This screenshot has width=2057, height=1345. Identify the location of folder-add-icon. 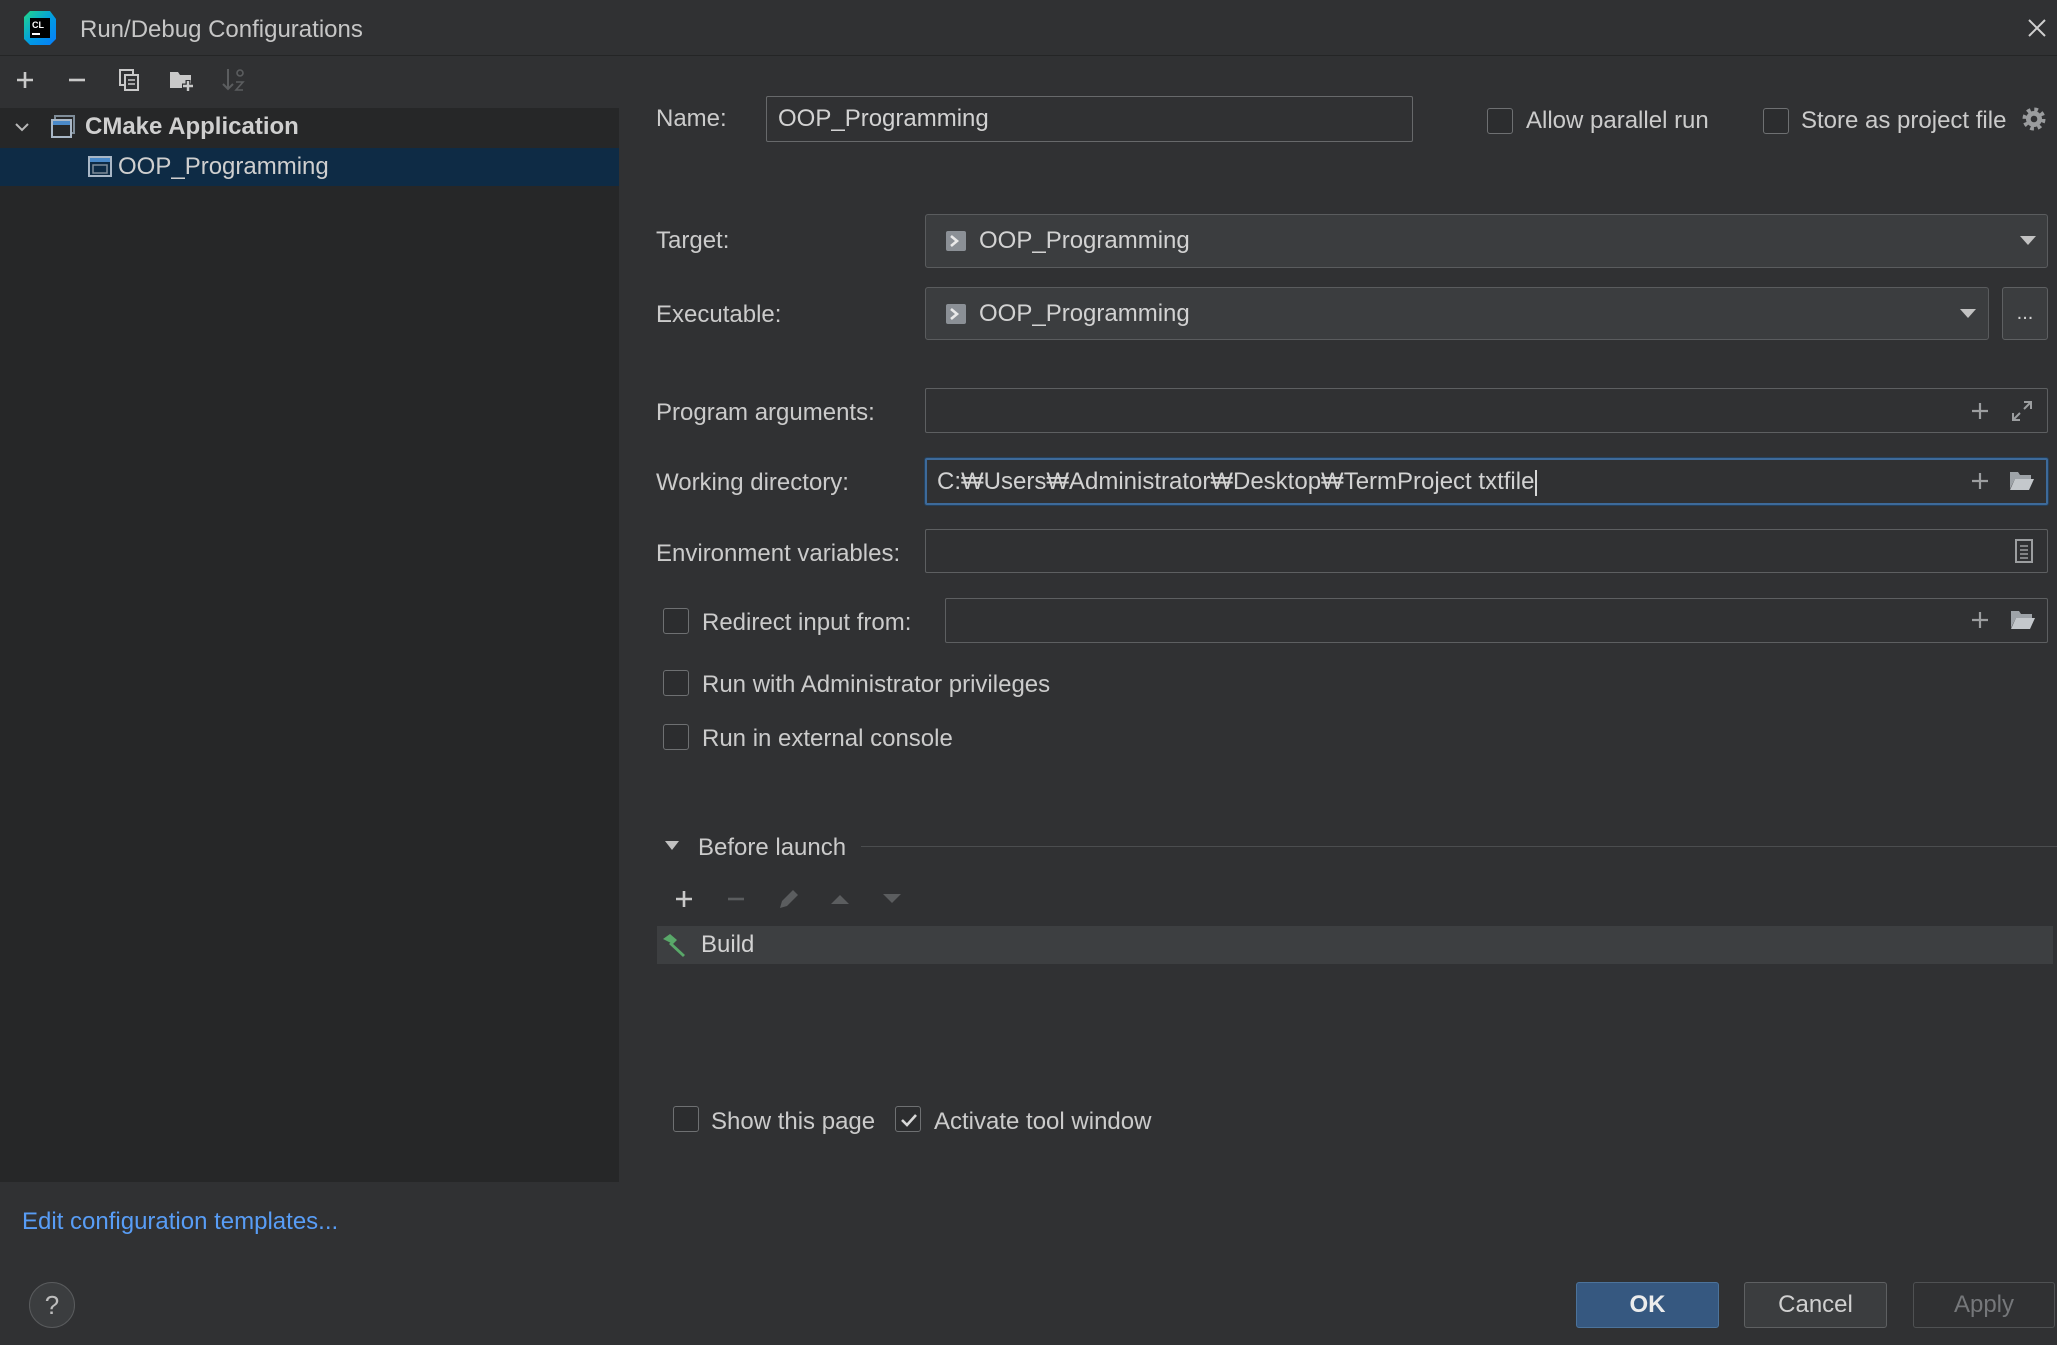
(182, 82).